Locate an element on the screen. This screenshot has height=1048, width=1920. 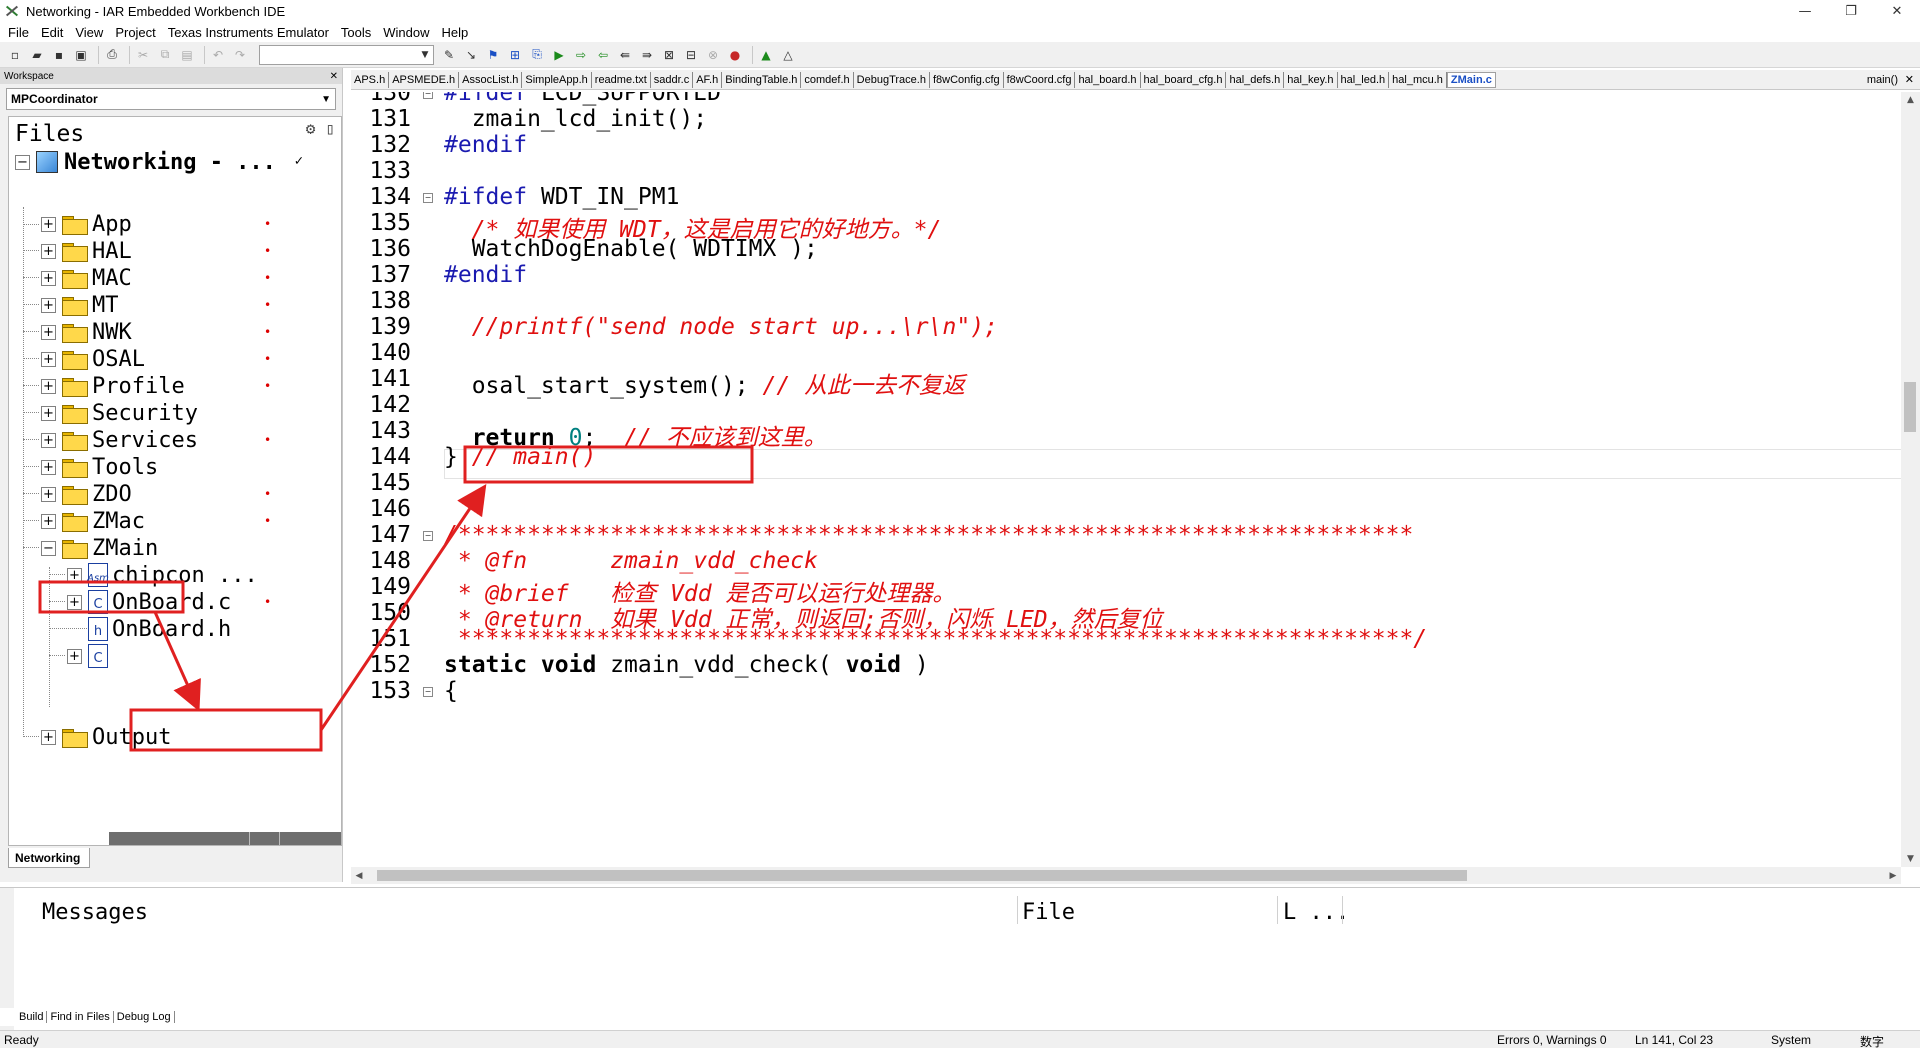
next-bookmark-icon: ▶ is located at coordinates (559, 55).